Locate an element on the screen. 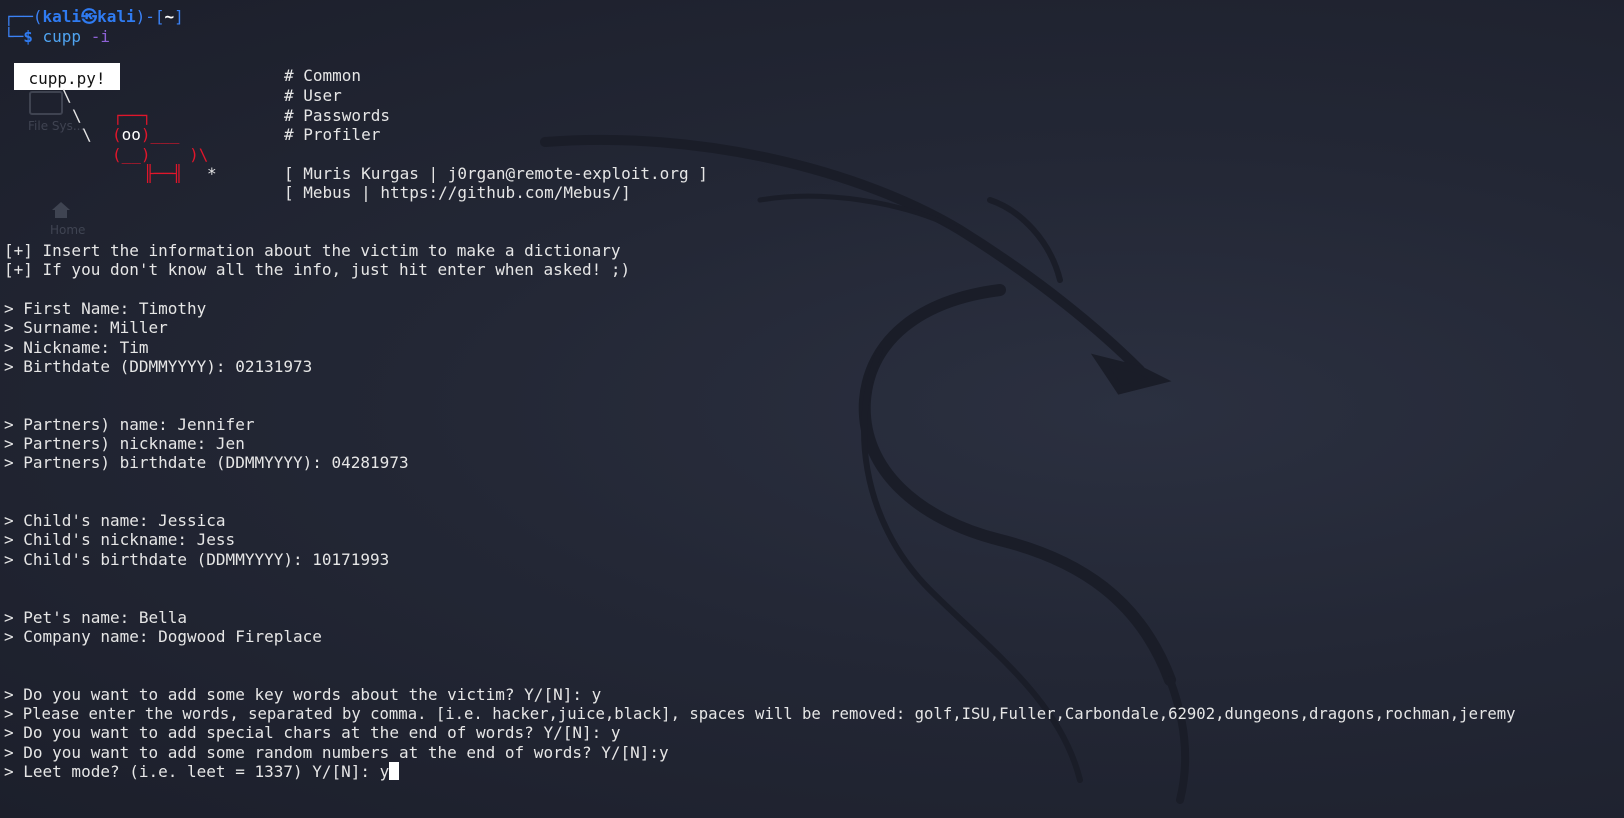  banner-credit-mebus: [ Mebus | https://github.com/Mebus/] is located at coordinates (457, 192).